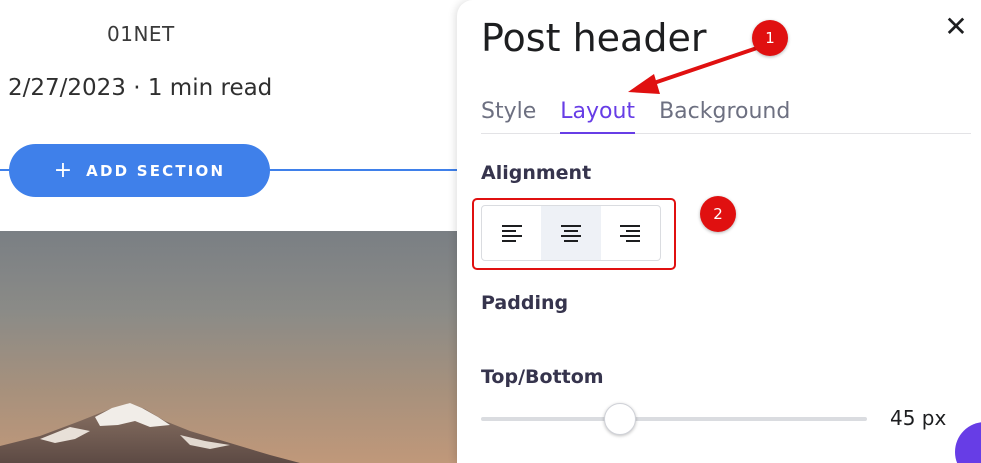 The width and height of the screenshot is (981, 463). What do you see at coordinates (536, 173) in the screenshot?
I see `alignment-label: Alignment` at bounding box center [536, 173].